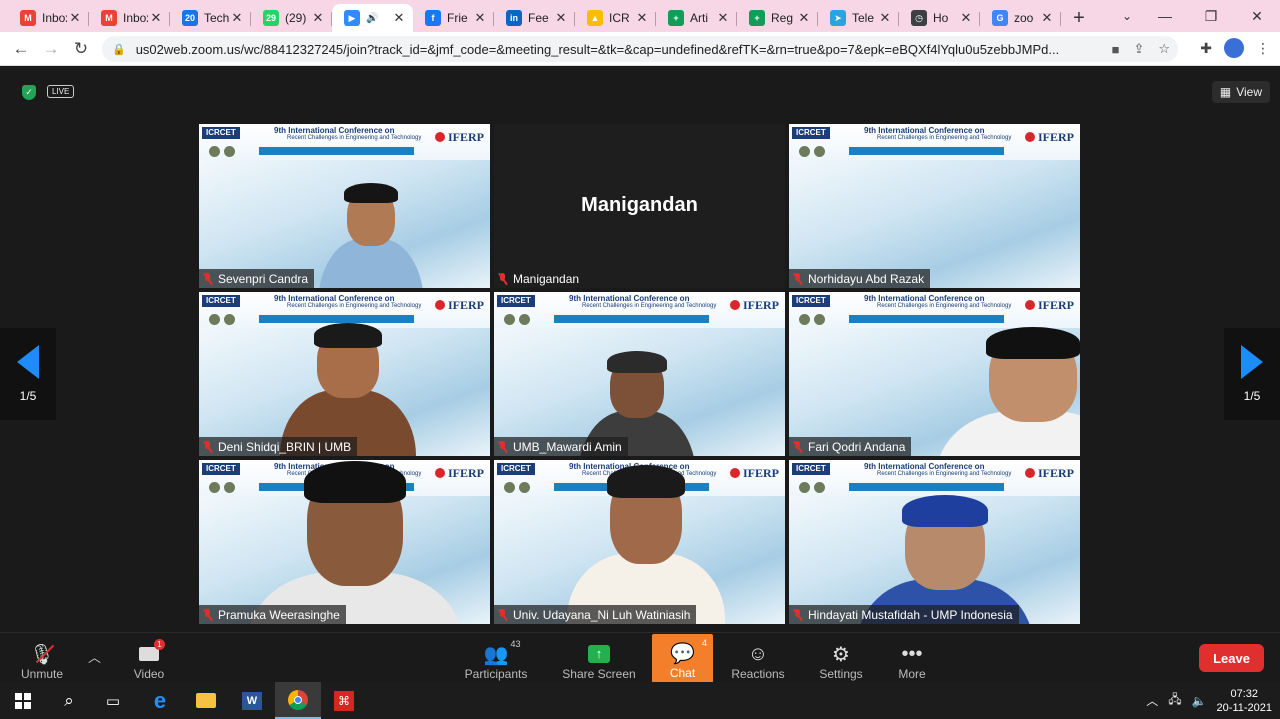 The image size is (1280, 719). I want to click on view-button: ▦ View, so click(1240, 92).